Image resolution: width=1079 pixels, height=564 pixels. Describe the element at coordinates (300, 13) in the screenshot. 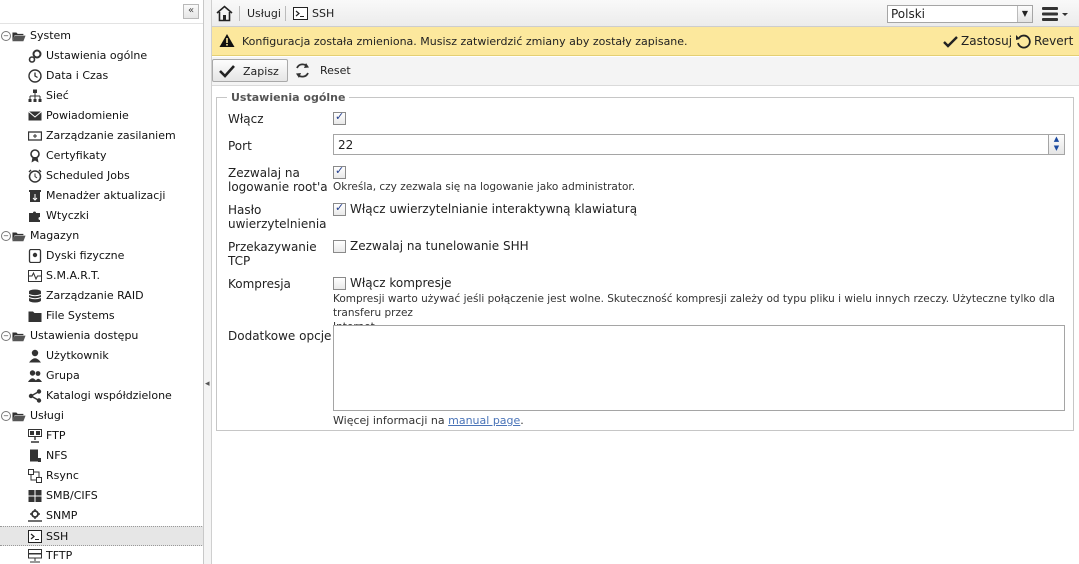

I see `terminal-icon` at that location.